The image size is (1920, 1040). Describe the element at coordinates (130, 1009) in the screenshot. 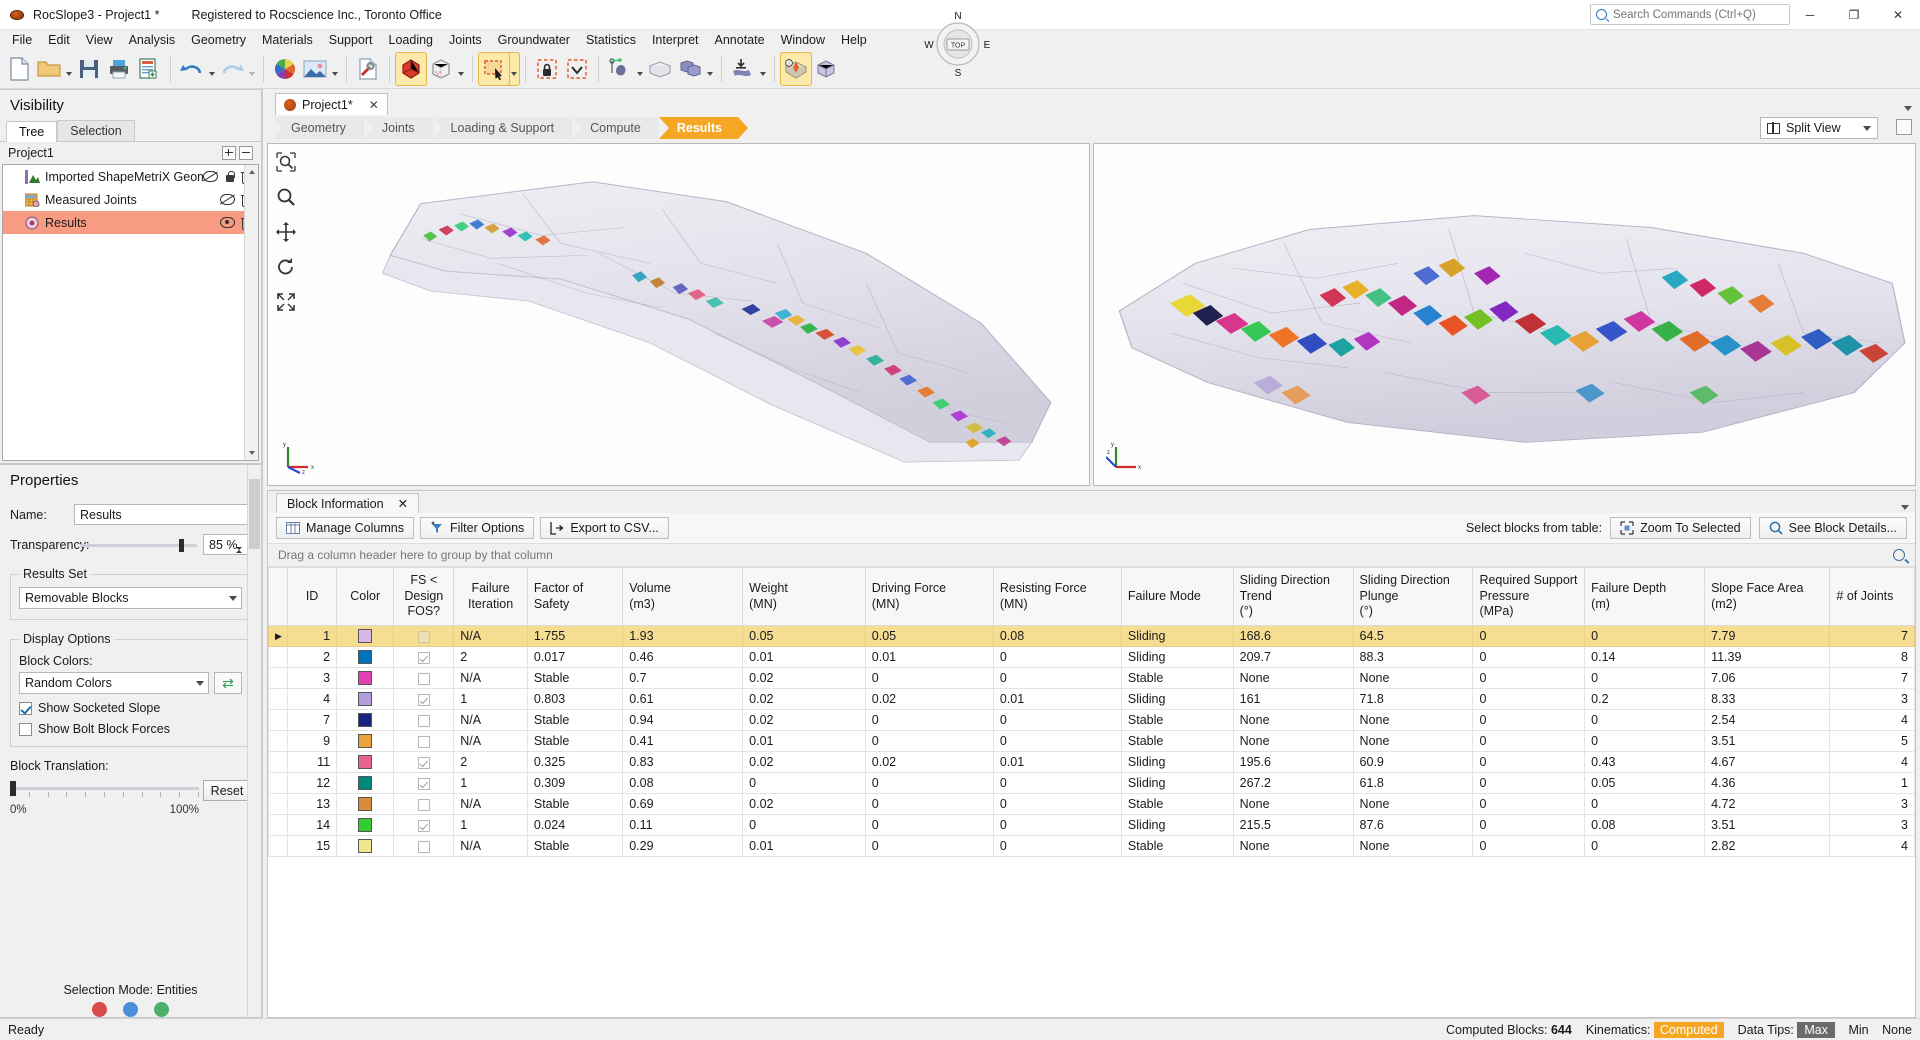

I see `faces-mode-icon` at that location.